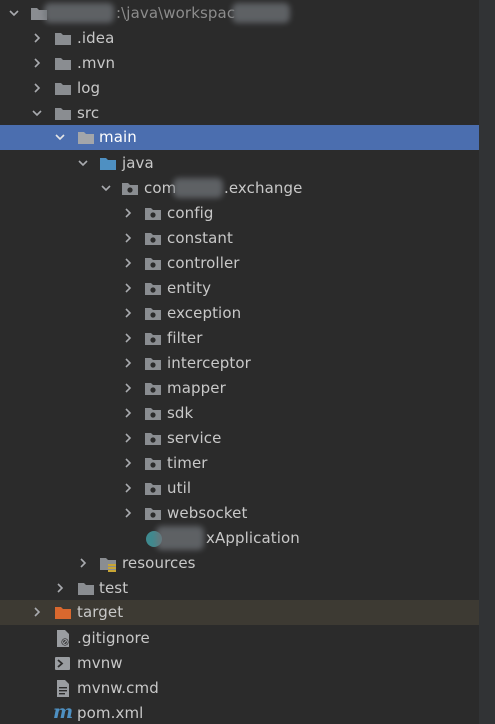 The height and width of the screenshot is (724, 495). I want to click on tree-label-java: java, so click(138, 163).